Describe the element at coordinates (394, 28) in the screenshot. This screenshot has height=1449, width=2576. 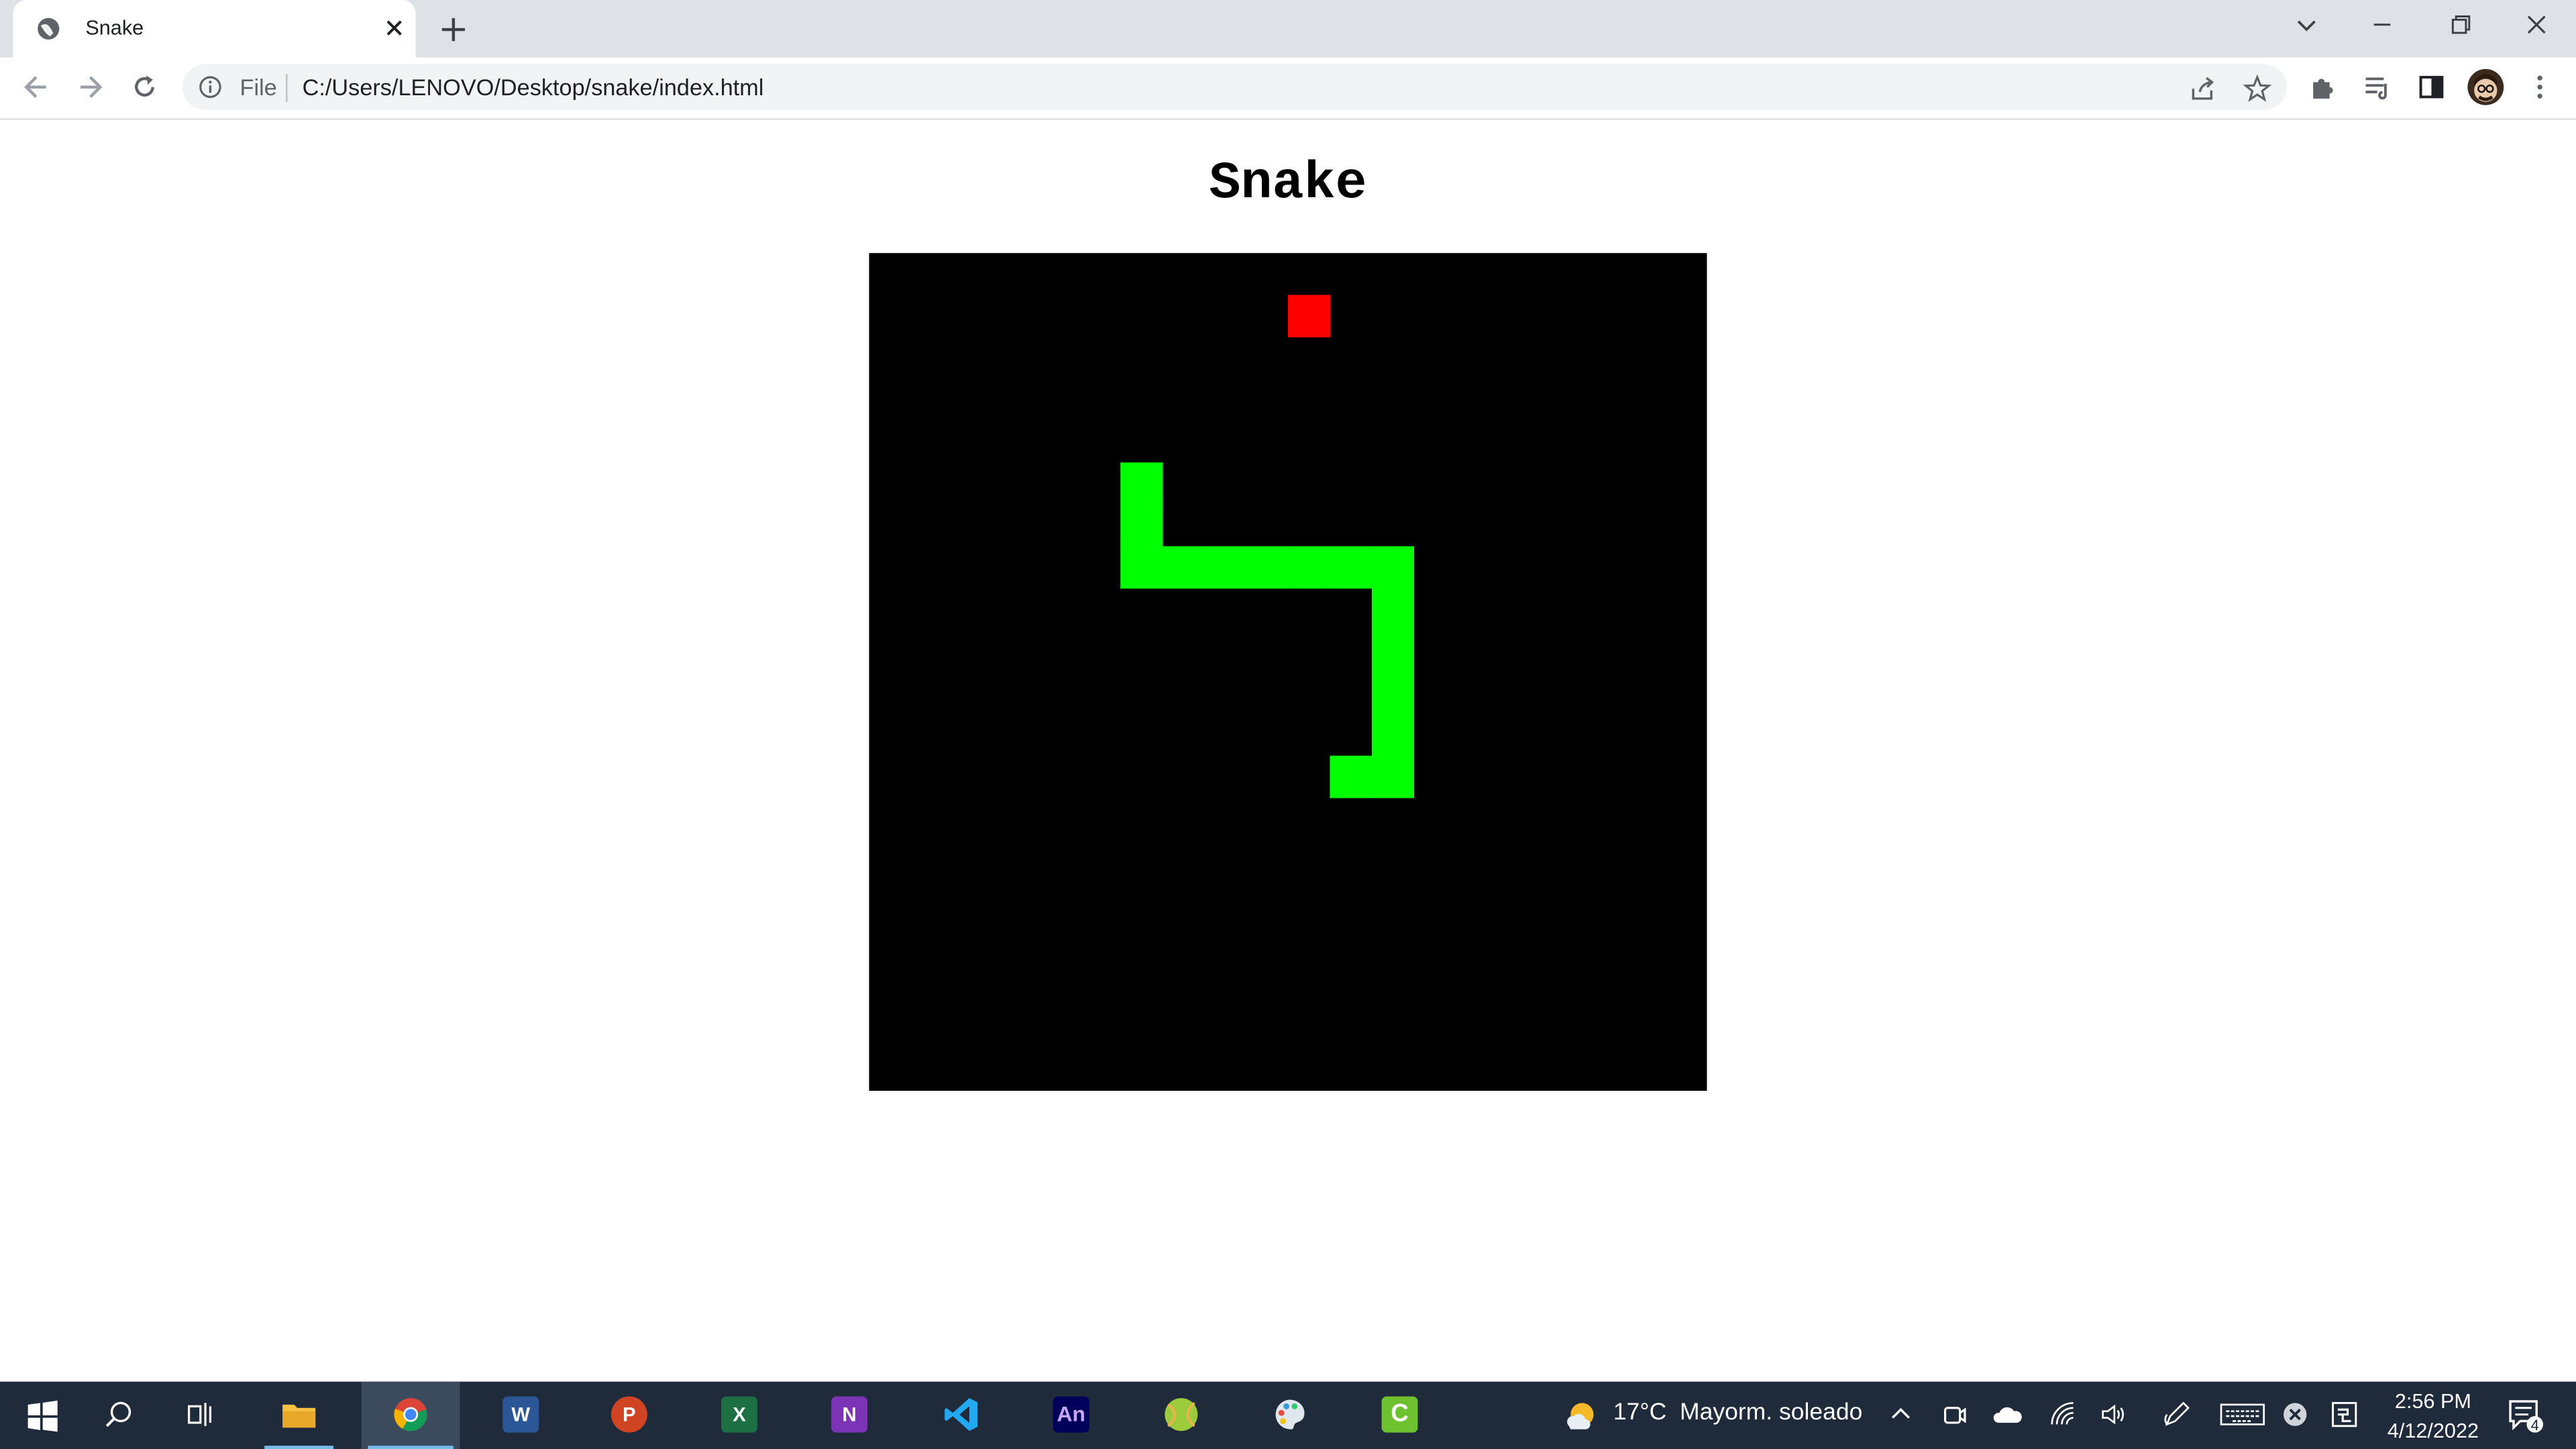
I see `close-tab-icon` at that location.